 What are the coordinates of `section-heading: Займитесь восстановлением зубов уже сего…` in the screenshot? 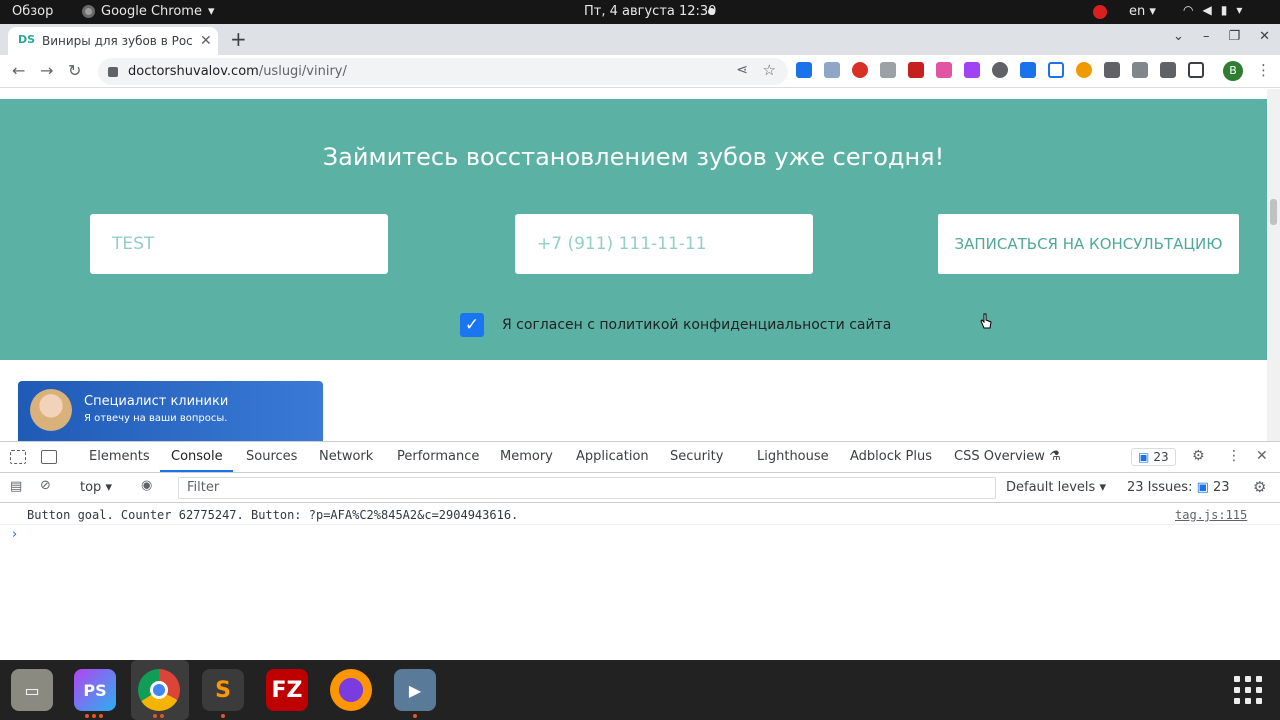 It's located at (633, 157).